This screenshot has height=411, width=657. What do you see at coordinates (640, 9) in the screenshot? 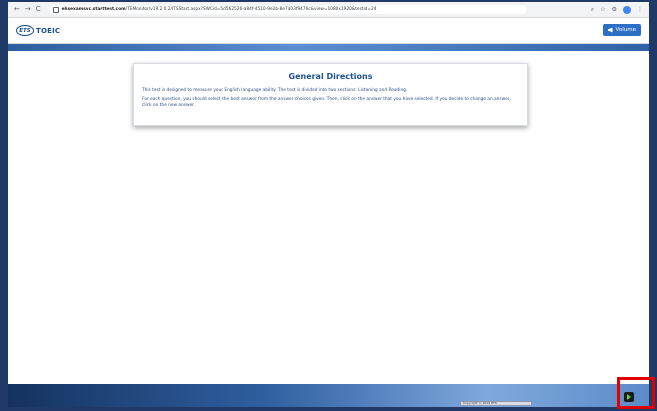
I see `menu-icon: ⋮` at bounding box center [640, 9].